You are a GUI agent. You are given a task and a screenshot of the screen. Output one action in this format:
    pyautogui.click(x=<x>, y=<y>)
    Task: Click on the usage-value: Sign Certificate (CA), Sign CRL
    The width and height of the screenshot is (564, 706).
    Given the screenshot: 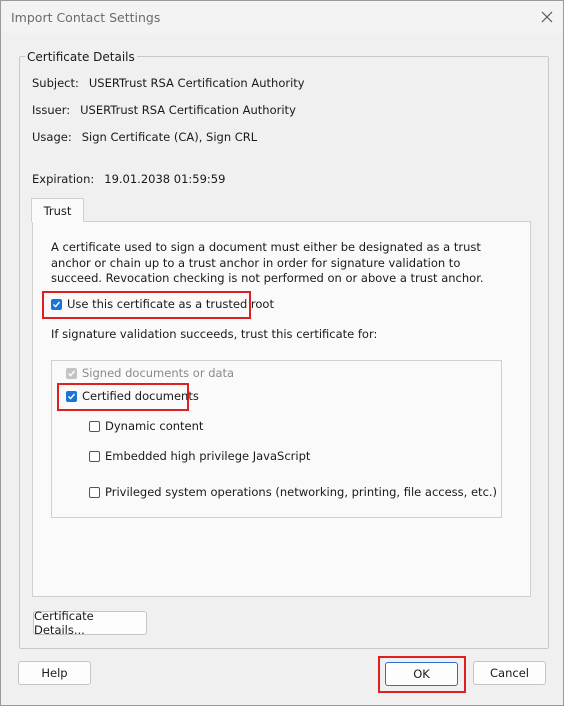 What is the action you would take?
    pyautogui.click(x=169, y=137)
    